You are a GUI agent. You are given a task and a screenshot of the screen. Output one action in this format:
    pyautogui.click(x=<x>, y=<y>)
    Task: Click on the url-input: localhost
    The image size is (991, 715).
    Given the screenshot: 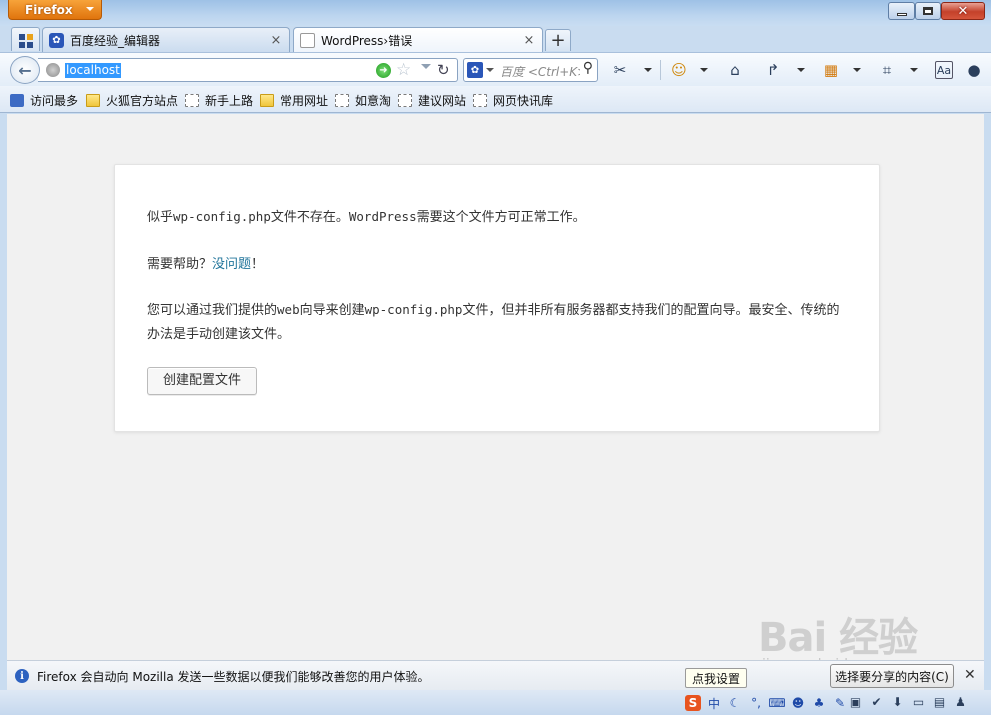 What is the action you would take?
    pyautogui.click(x=93, y=70)
    